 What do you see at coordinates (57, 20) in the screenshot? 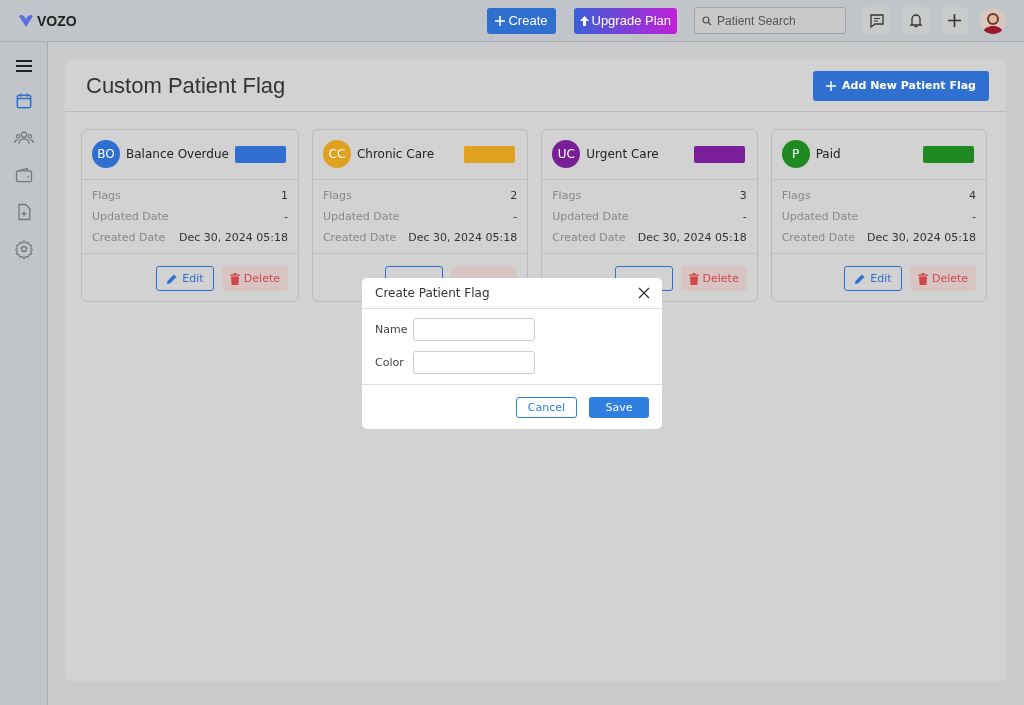
I see `logo-text: VOZO` at bounding box center [57, 20].